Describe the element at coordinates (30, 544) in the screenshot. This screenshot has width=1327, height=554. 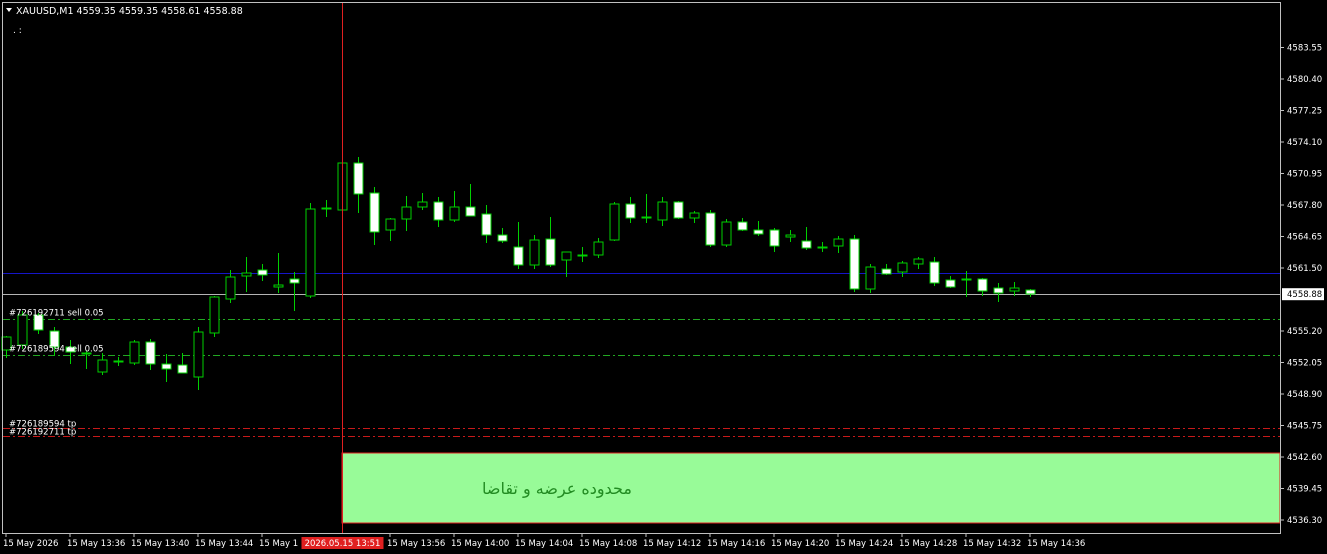
I see `x-tick-label: 15 May 2026` at that location.